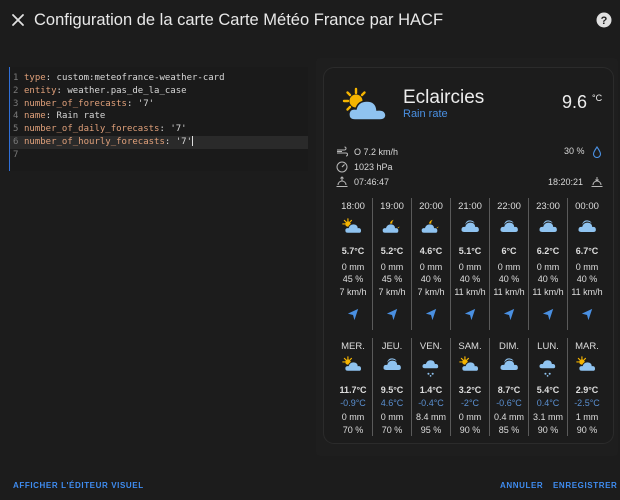  What do you see at coordinates (183, 141) in the screenshot?
I see `yaml-value: '7'` at bounding box center [183, 141].